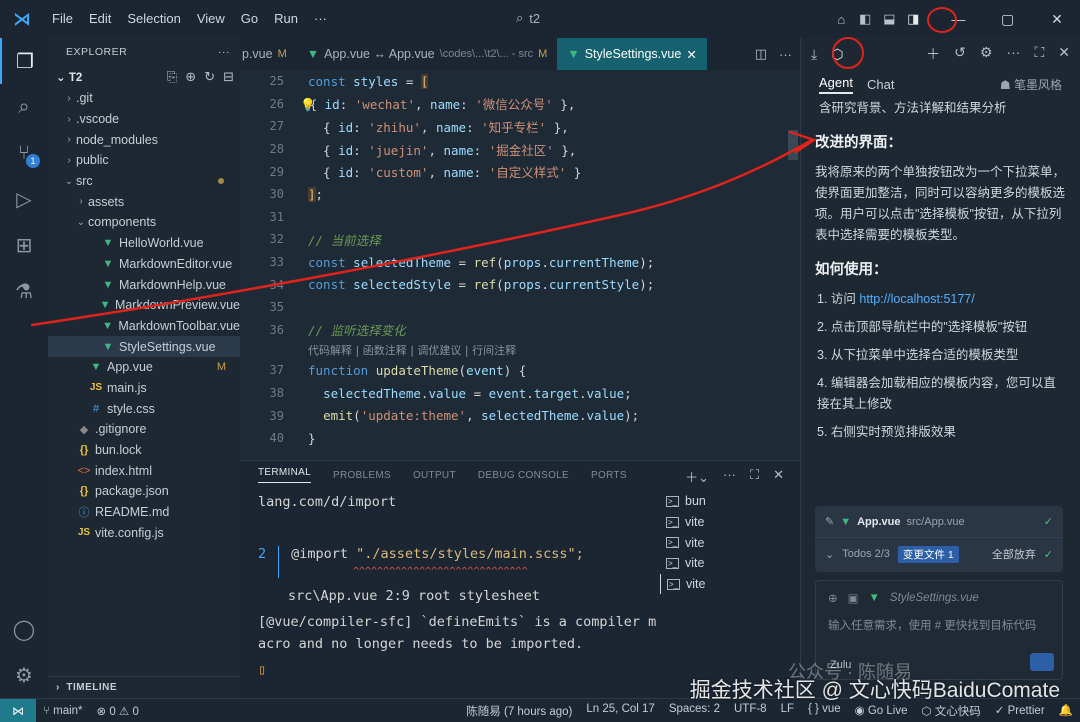 Image resolution: width=1080 pixels, height=722 pixels. Describe the element at coordinates (144, 222) in the screenshot. I see `folder-item: ⌄ components` at that location.